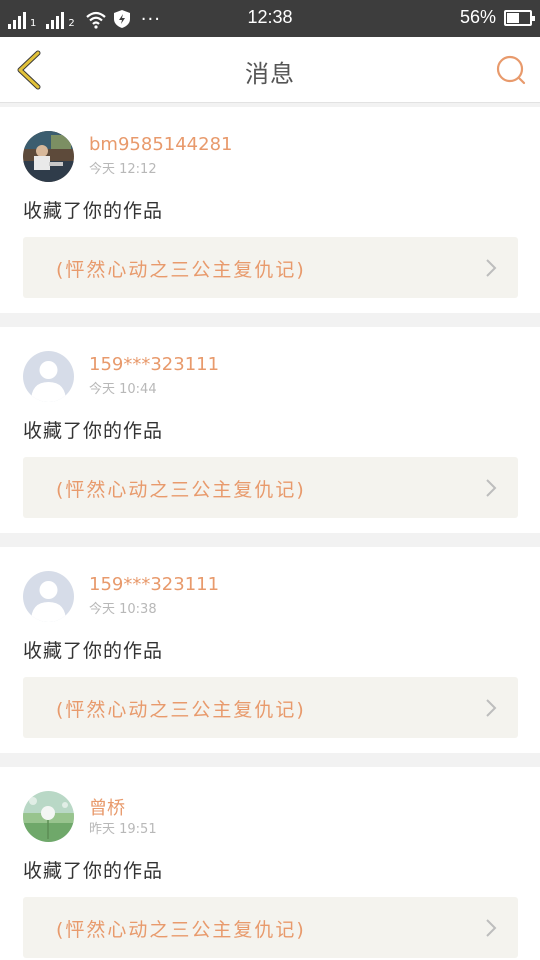  What do you see at coordinates (123, 829) in the screenshot?
I see `message-time: 昨天 19:51` at bounding box center [123, 829].